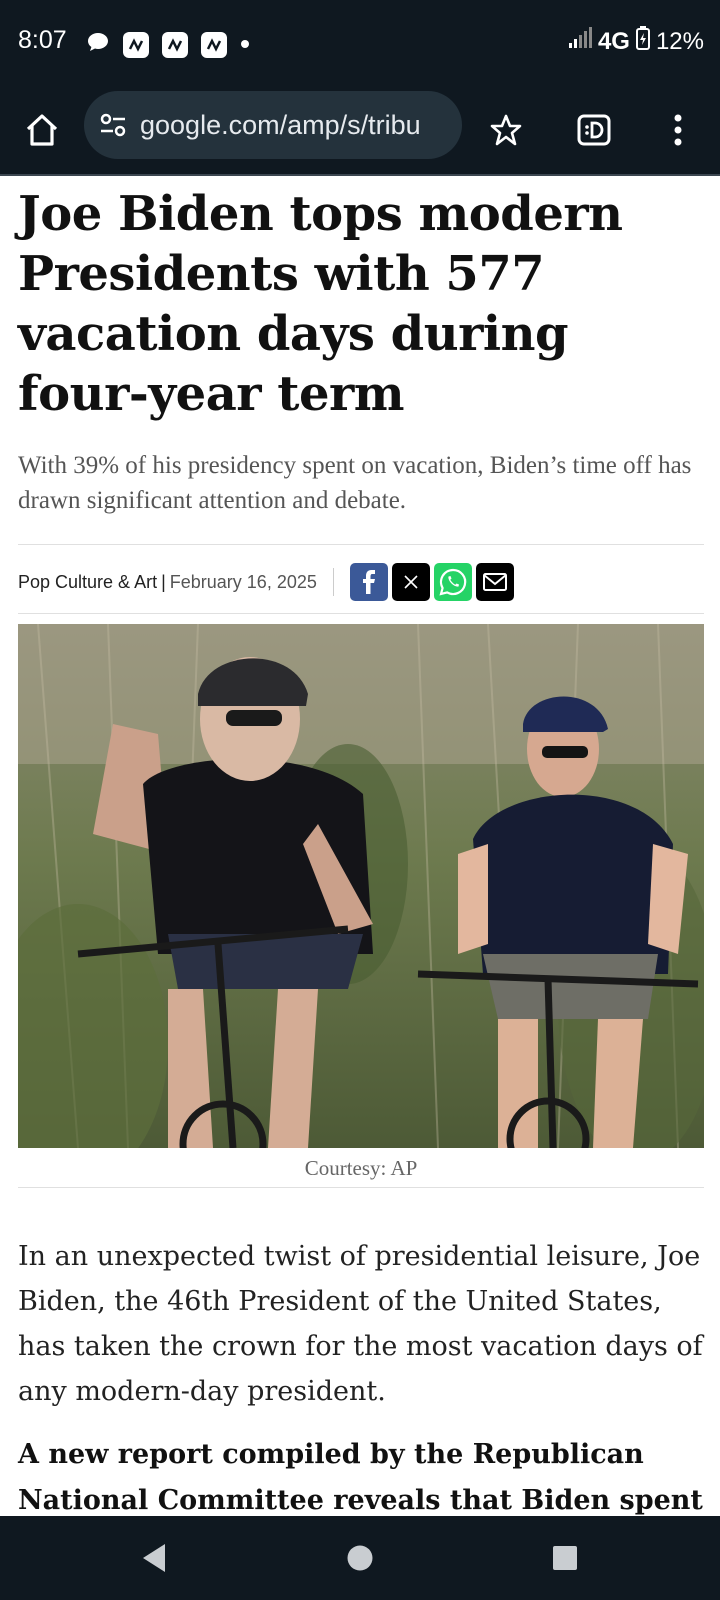 This screenshot has height=1600, width=720. What do you see at coordinates (333, 582) in the screenshot?
I see `meta-divider` at bounding box center [333, 582].